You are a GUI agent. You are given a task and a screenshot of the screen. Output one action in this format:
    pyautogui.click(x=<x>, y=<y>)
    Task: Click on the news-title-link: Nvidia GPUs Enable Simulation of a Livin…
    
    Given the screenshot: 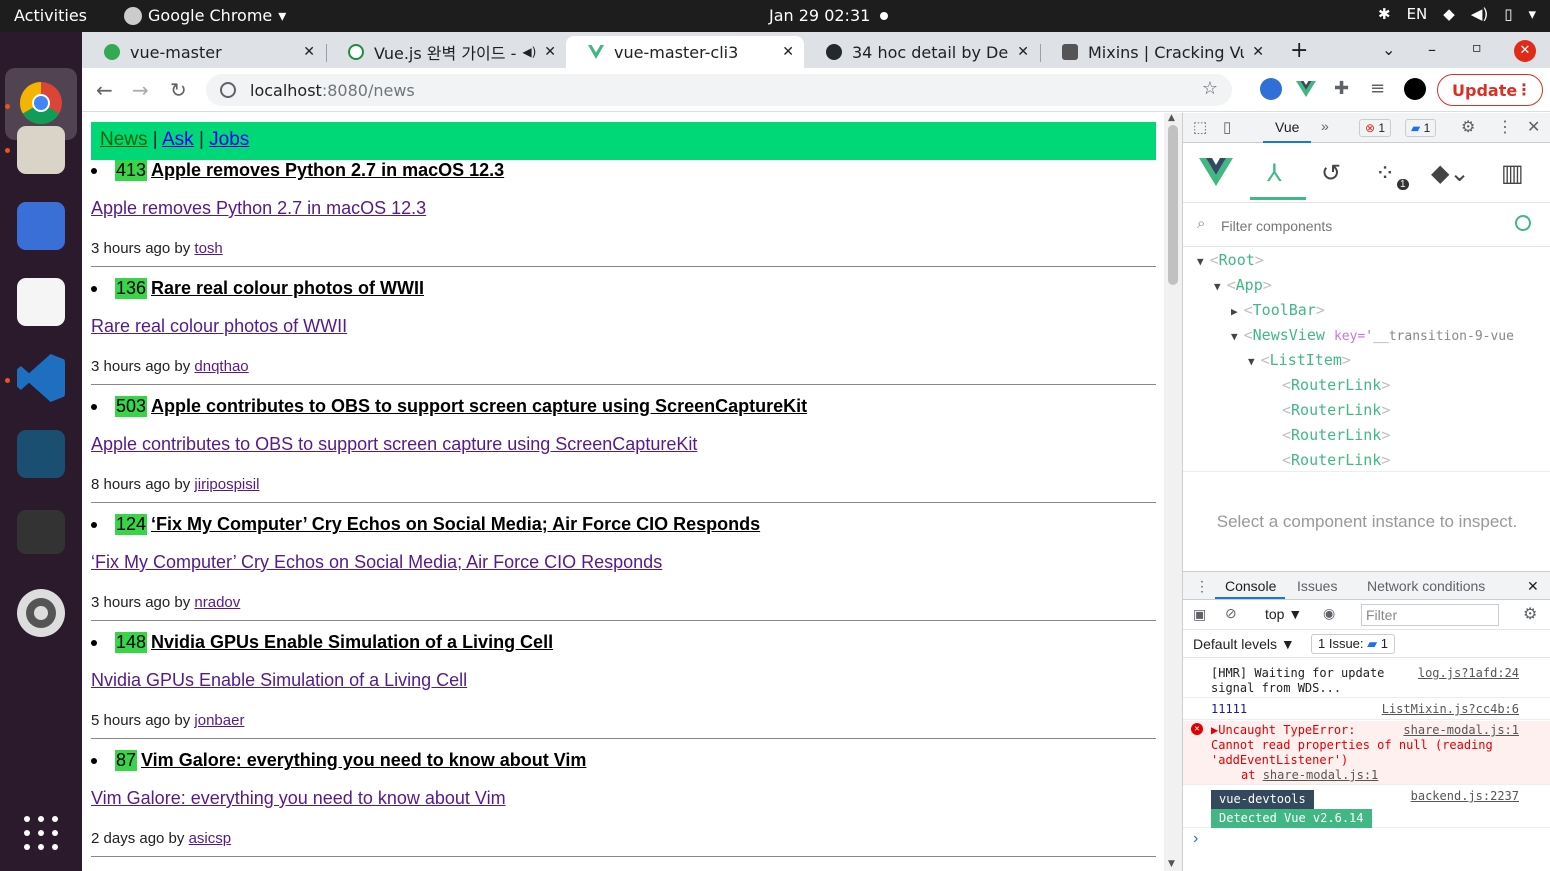 What is the action you would take?
    pyautogui.click(x=352, y=642)
    